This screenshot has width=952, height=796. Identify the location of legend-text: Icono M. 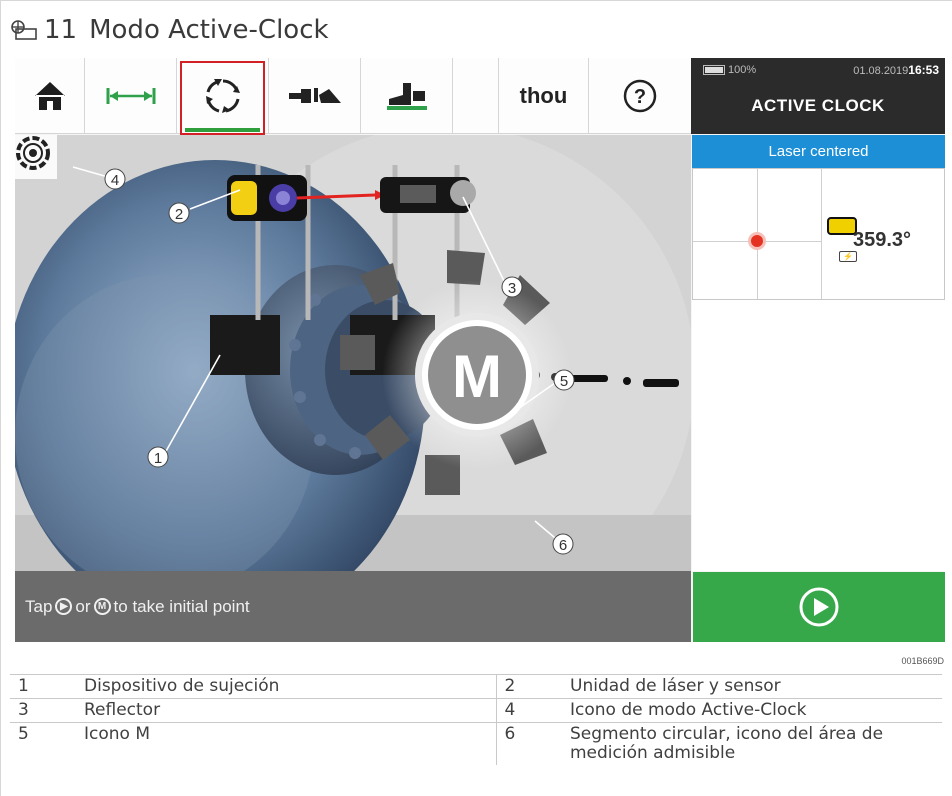
(286, 743).